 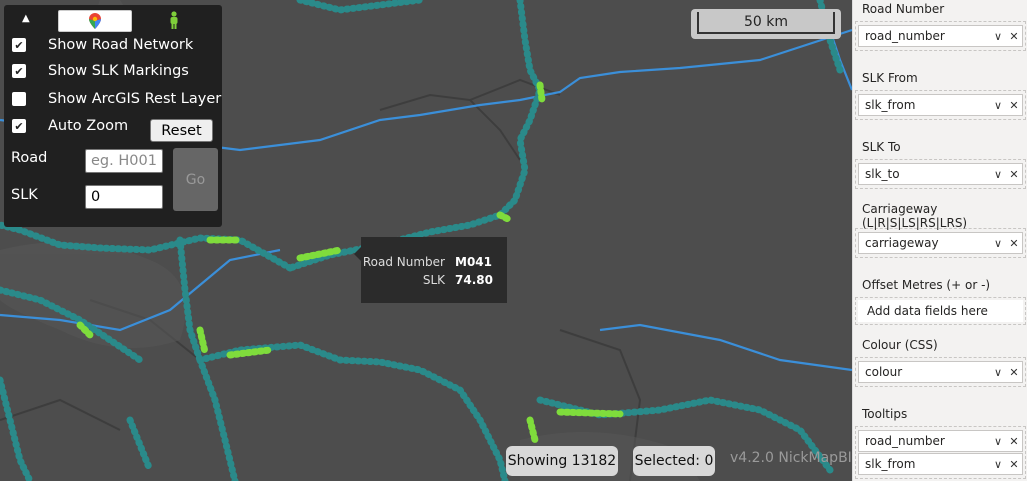 What do you see at coordinates (24, 195) in the screenshot?
I see `slk-label: SLK` at bounding box center [24, 195].